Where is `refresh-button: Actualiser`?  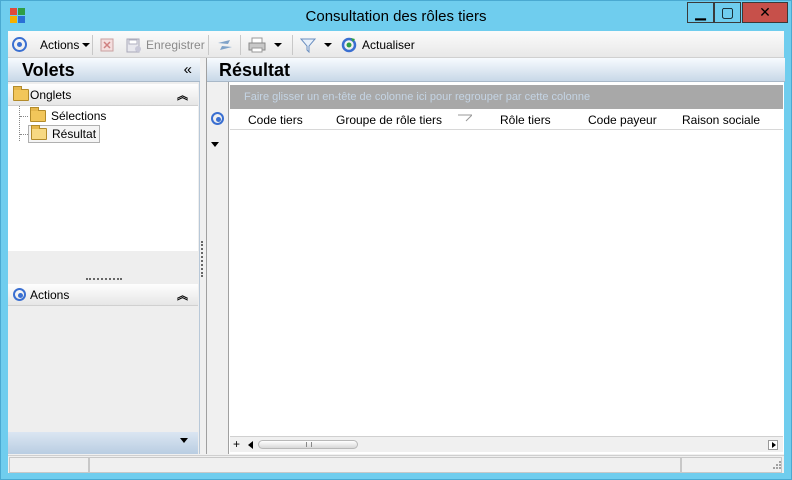
refresh-button: Actualiser is located at coordinates (378, 44).